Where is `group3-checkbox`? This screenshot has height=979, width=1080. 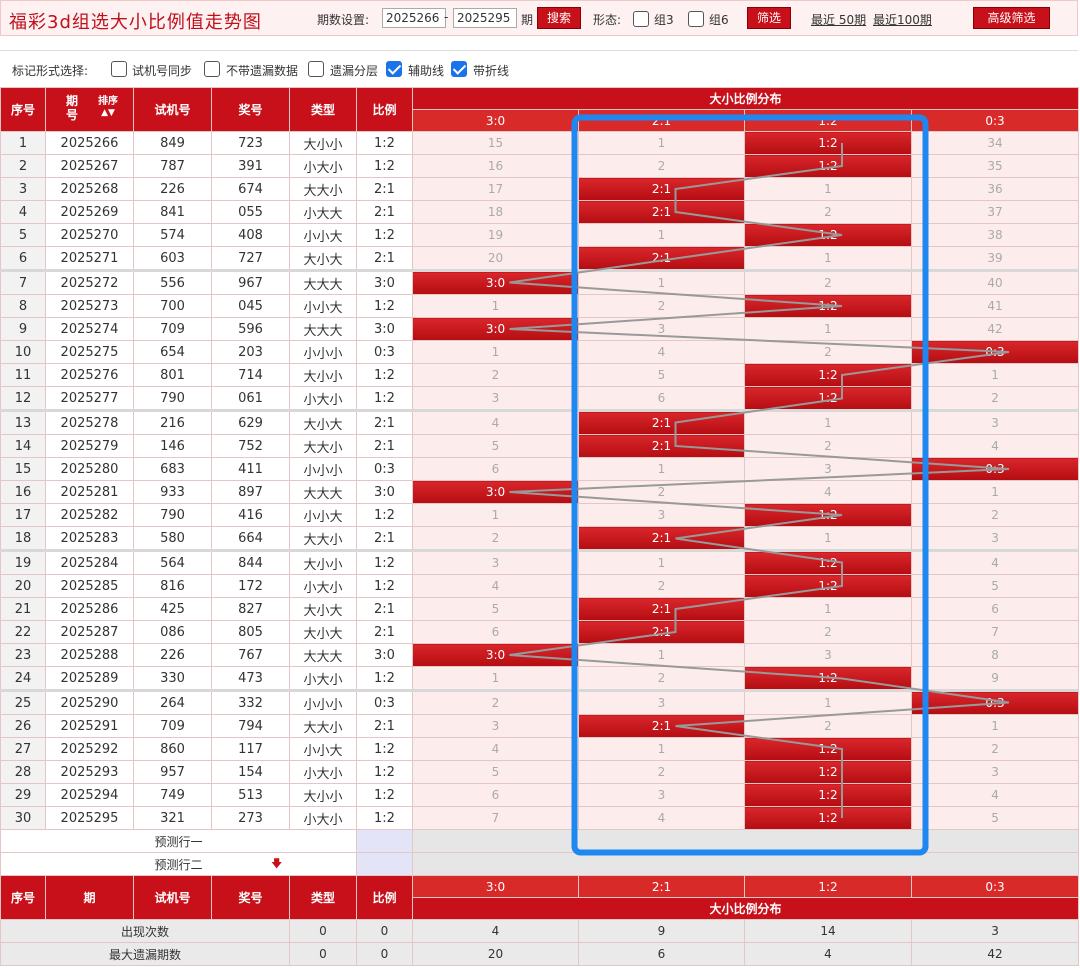
group3-checkbox is located at coordinates (641, 19).